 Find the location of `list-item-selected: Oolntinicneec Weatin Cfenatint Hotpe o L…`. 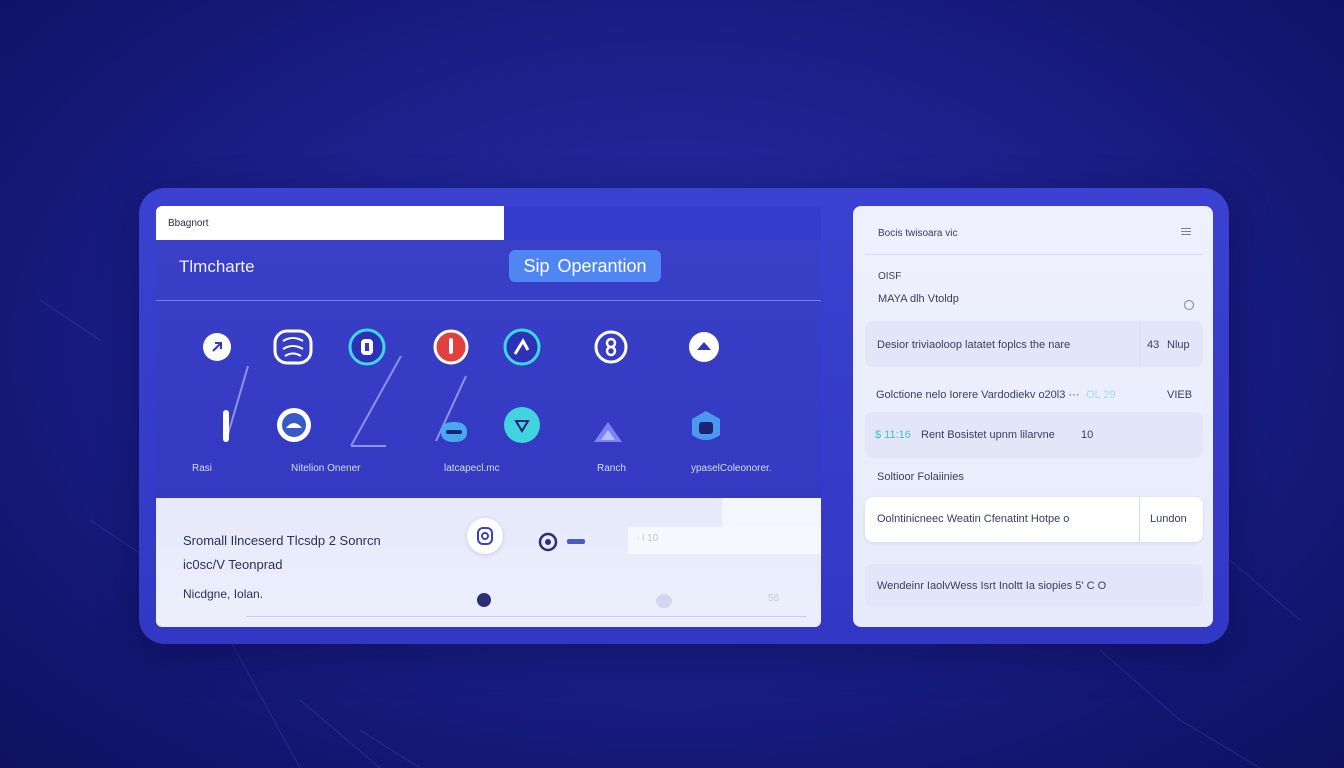

list-item-selected: Oolntinicneec Weatin Cfenatint Hotpe o L… is located at coordinates (1034, 519).